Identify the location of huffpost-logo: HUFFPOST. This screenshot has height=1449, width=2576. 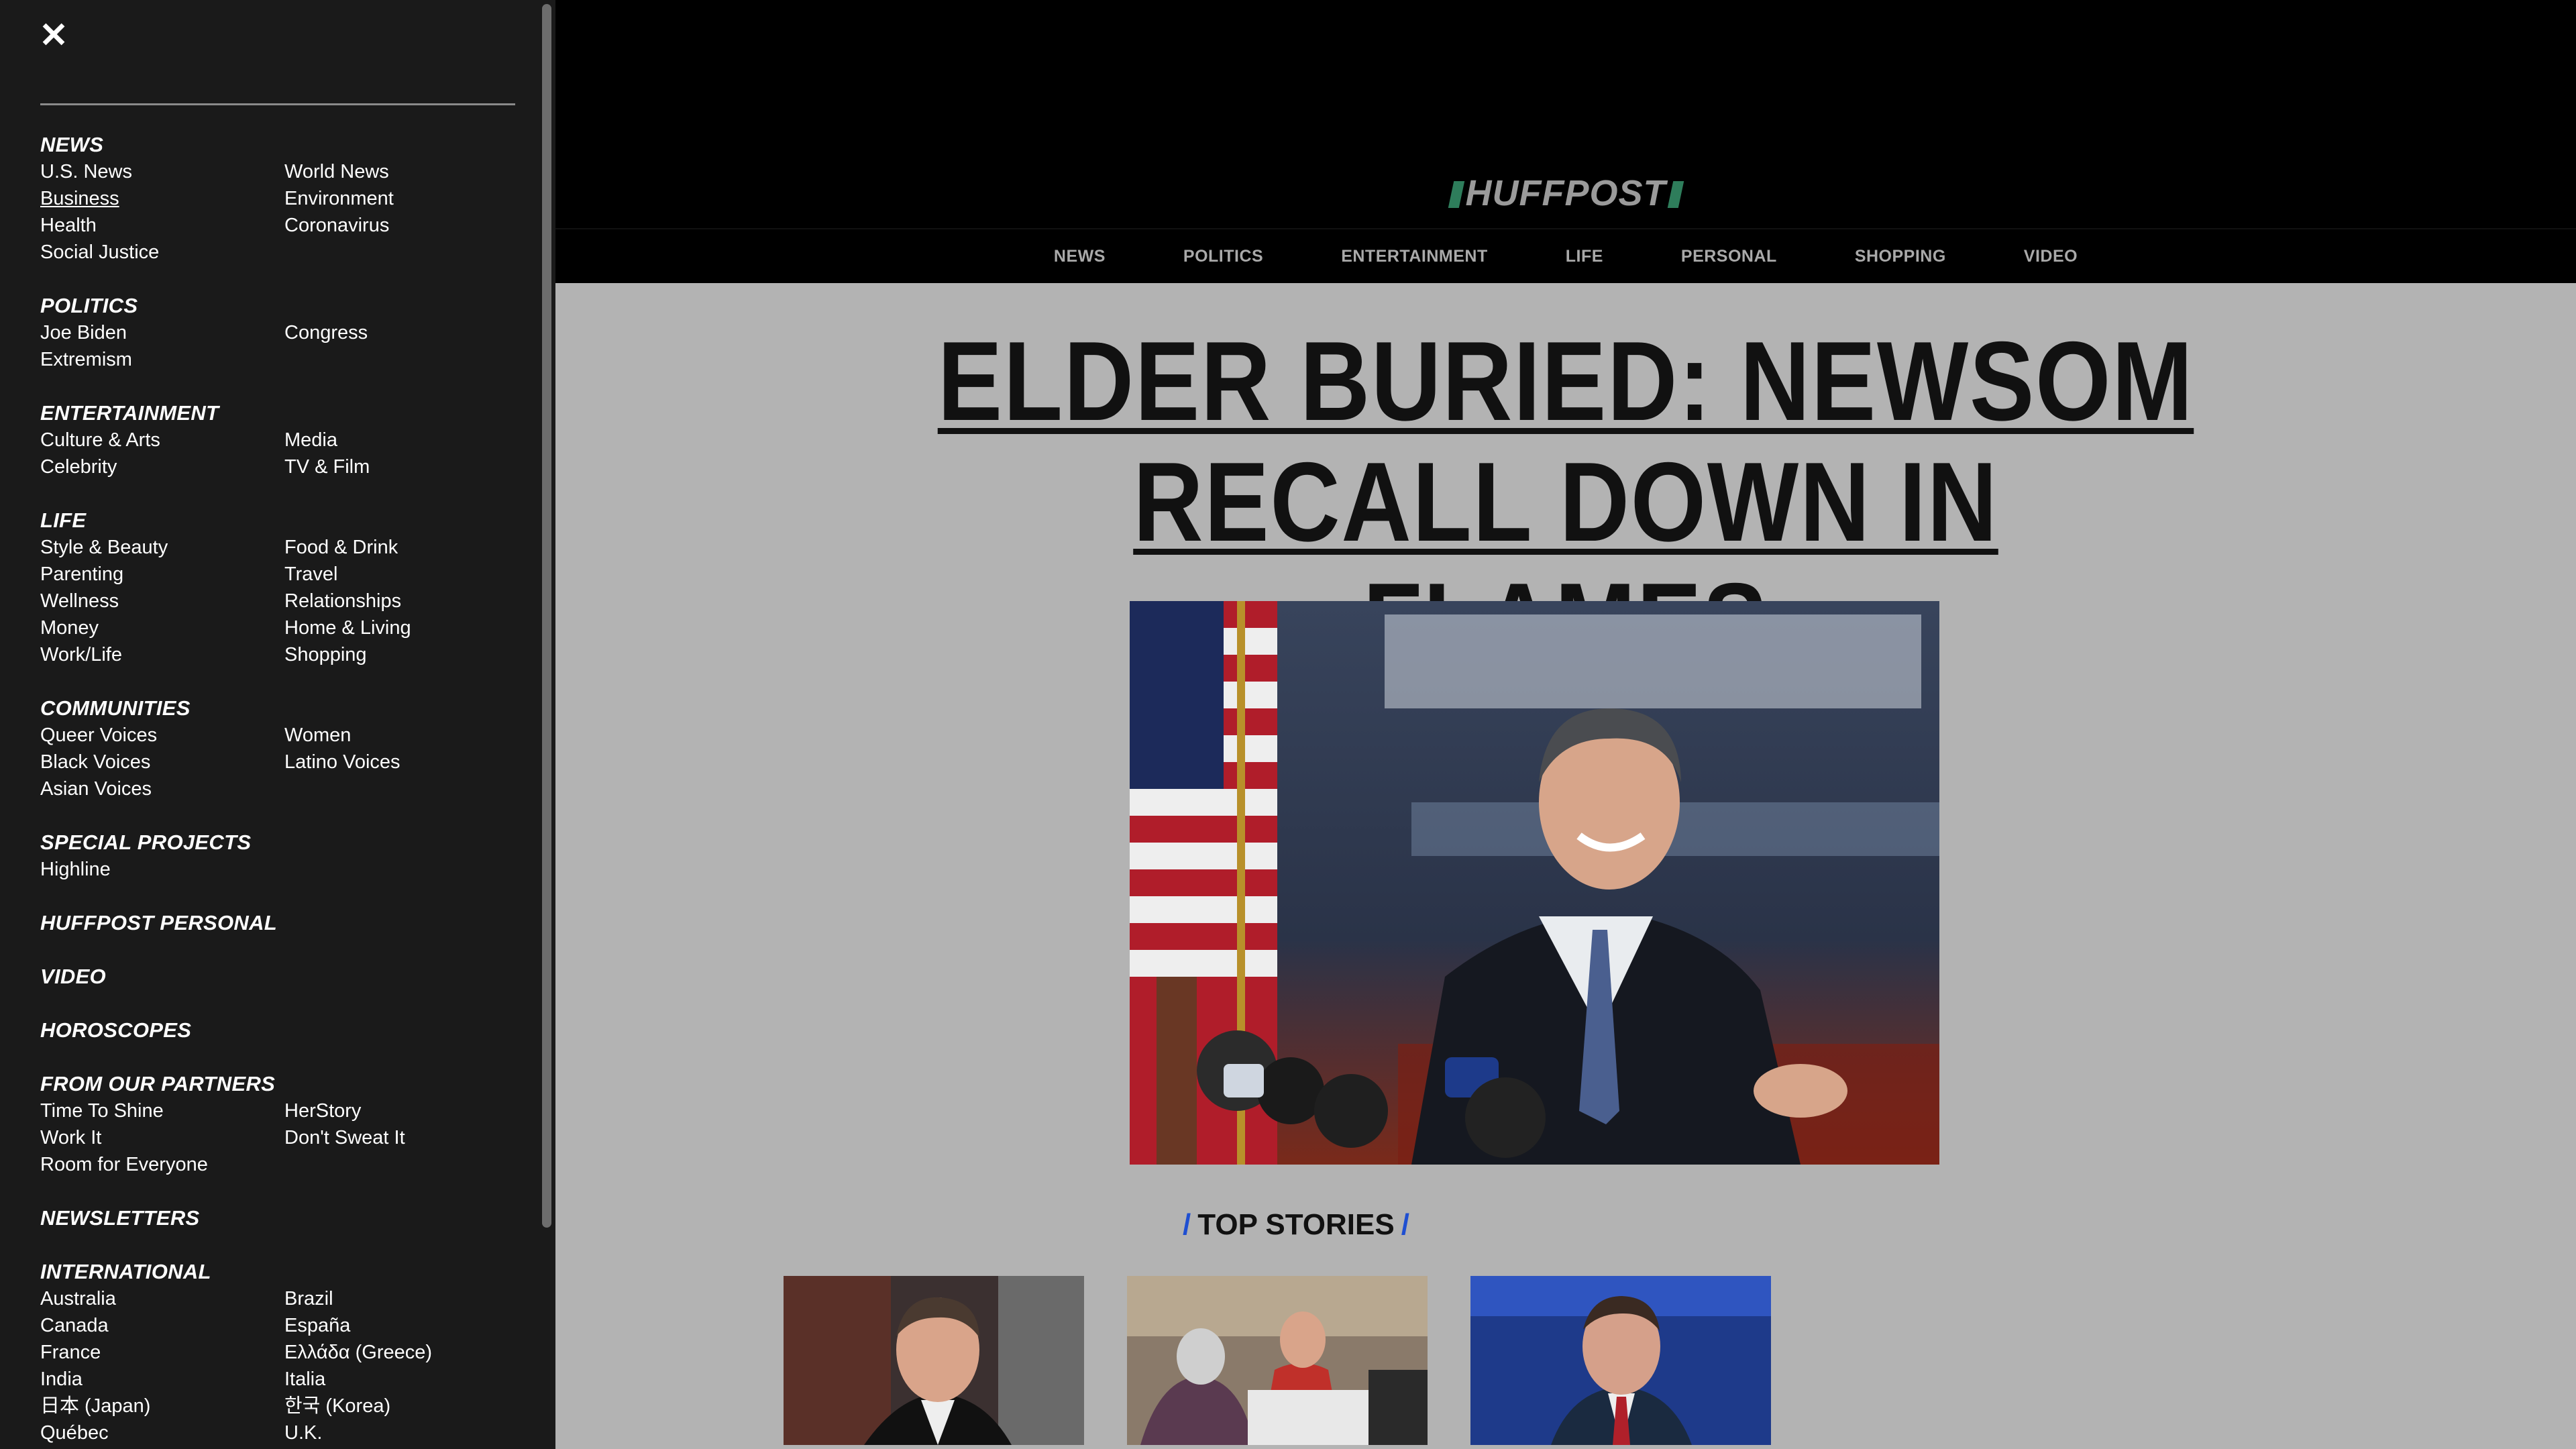
(1565, 193).